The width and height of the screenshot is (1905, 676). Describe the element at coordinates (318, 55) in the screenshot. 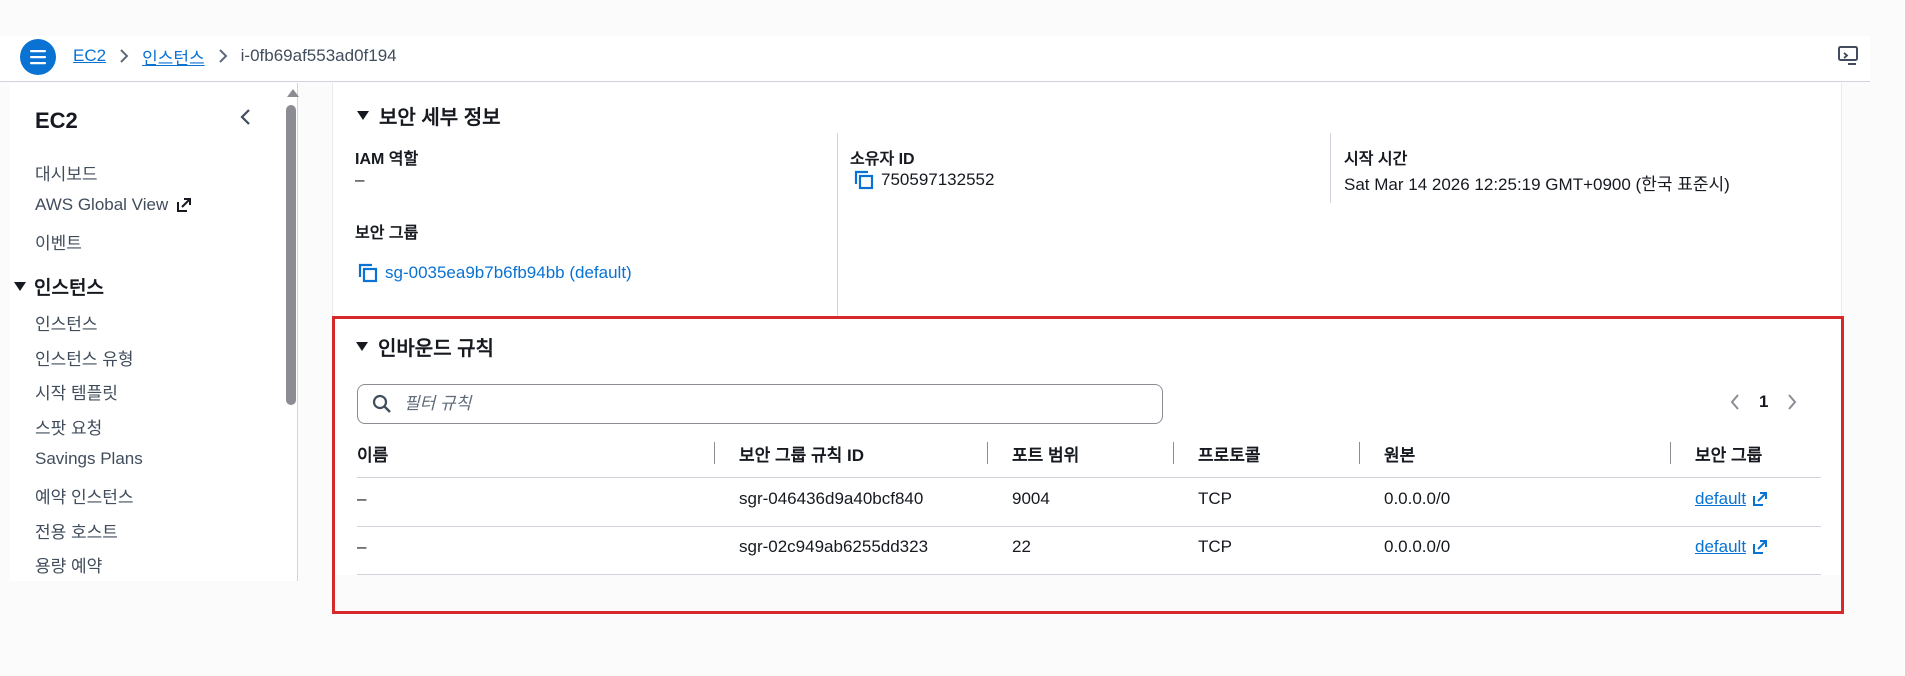

I see `breadcrumb-current: i-0fb69af553ad0f194` at that location.